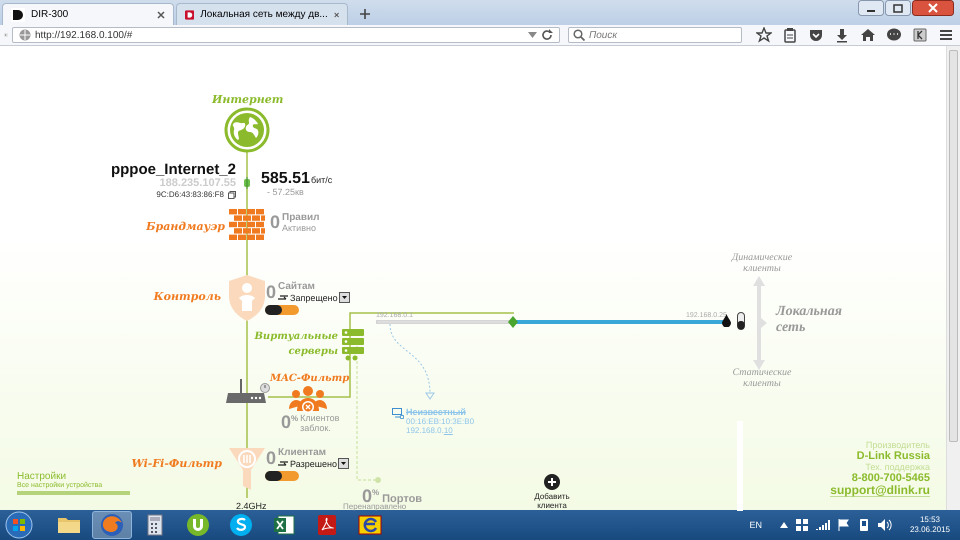 Image resolution: width=960 pixels, height=540 pixels. What do you see at coordinates (88, 14) in the screenshot?
I see `browser-tab: DIR-300` at bounding box center [88, 14].